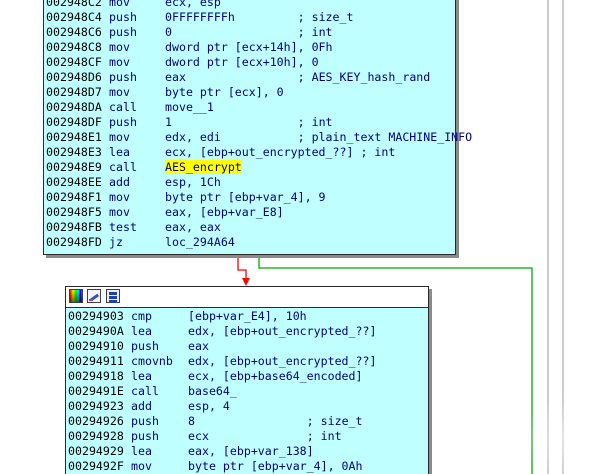 This screenshot has width=615, height=474. What do you see at coordinates (175, 77) in the screenshot?
I see `operand-text: eax` at bounding box center [175, 77].